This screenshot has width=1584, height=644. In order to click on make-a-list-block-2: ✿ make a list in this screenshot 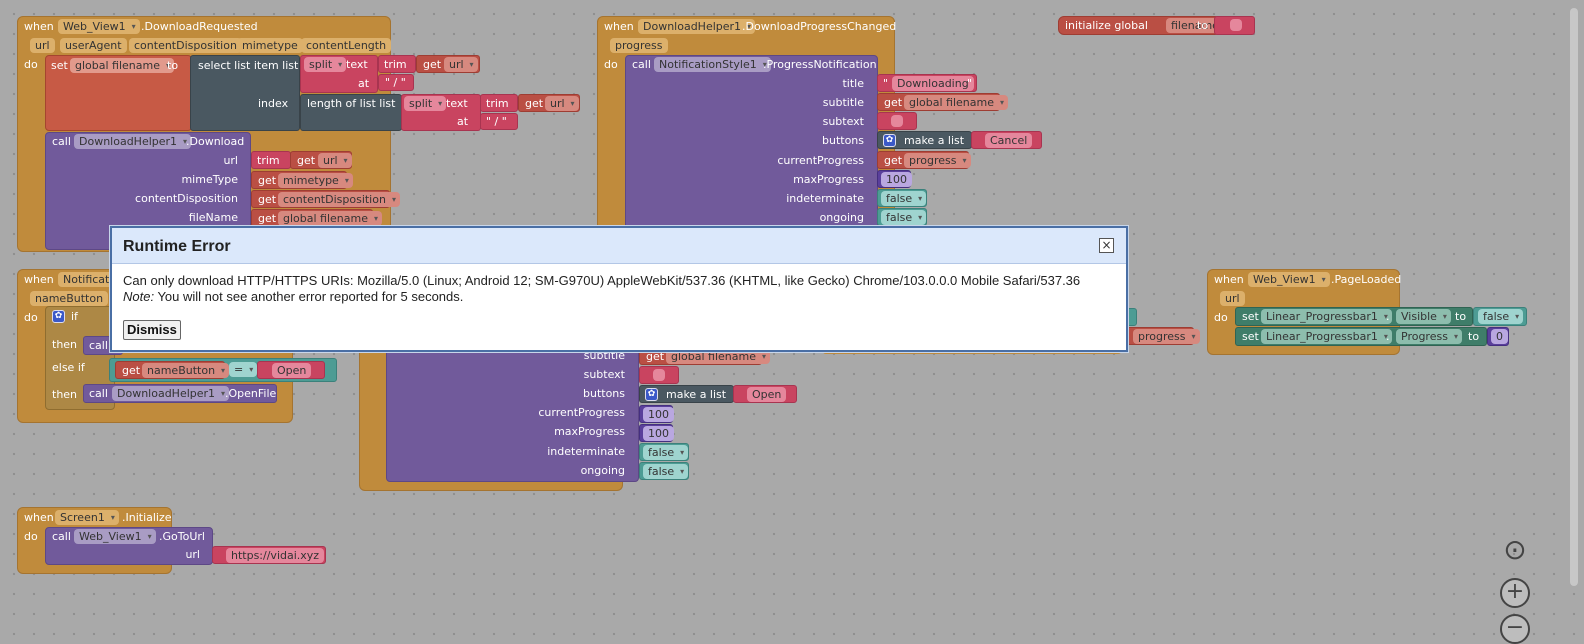, I will do `click(686, 394)`.